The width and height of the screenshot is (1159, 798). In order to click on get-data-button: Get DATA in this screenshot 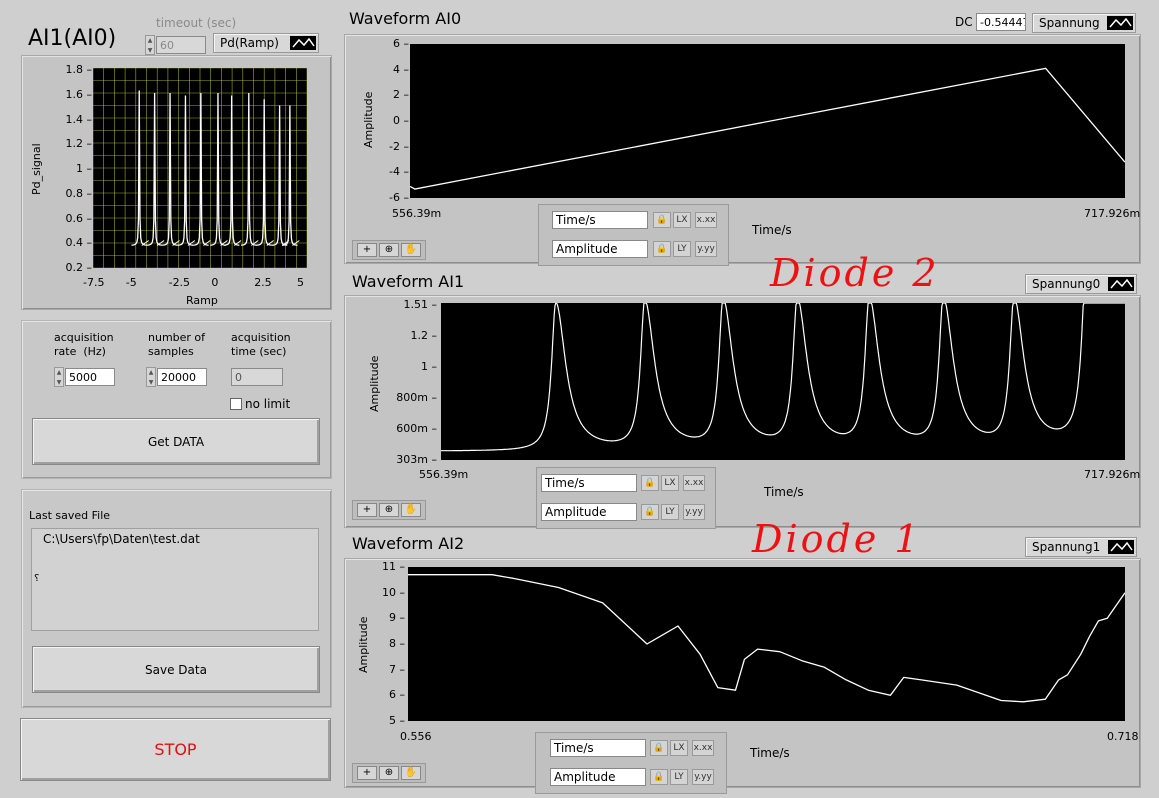, I will do `click(176, 441)`.